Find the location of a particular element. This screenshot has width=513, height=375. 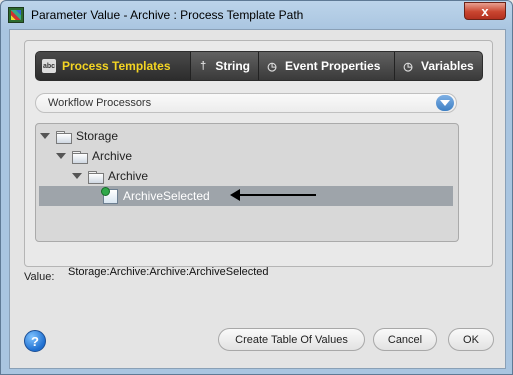

tab-label: Variables is located at coordinates (447, 66).